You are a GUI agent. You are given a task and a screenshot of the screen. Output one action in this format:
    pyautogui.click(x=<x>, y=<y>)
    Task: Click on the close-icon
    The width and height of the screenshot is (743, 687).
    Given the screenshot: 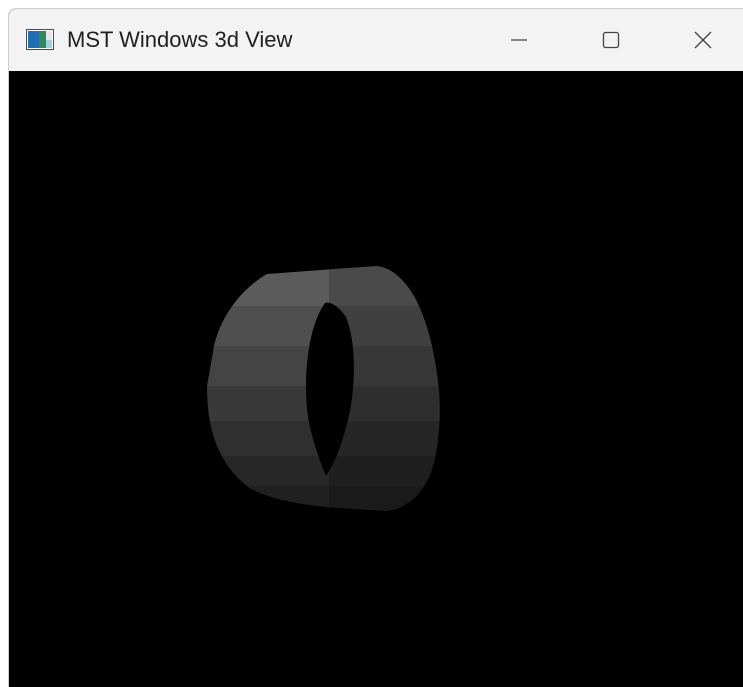 What is the action you would take?
    pyautogui.click(x=703, y=40)
    